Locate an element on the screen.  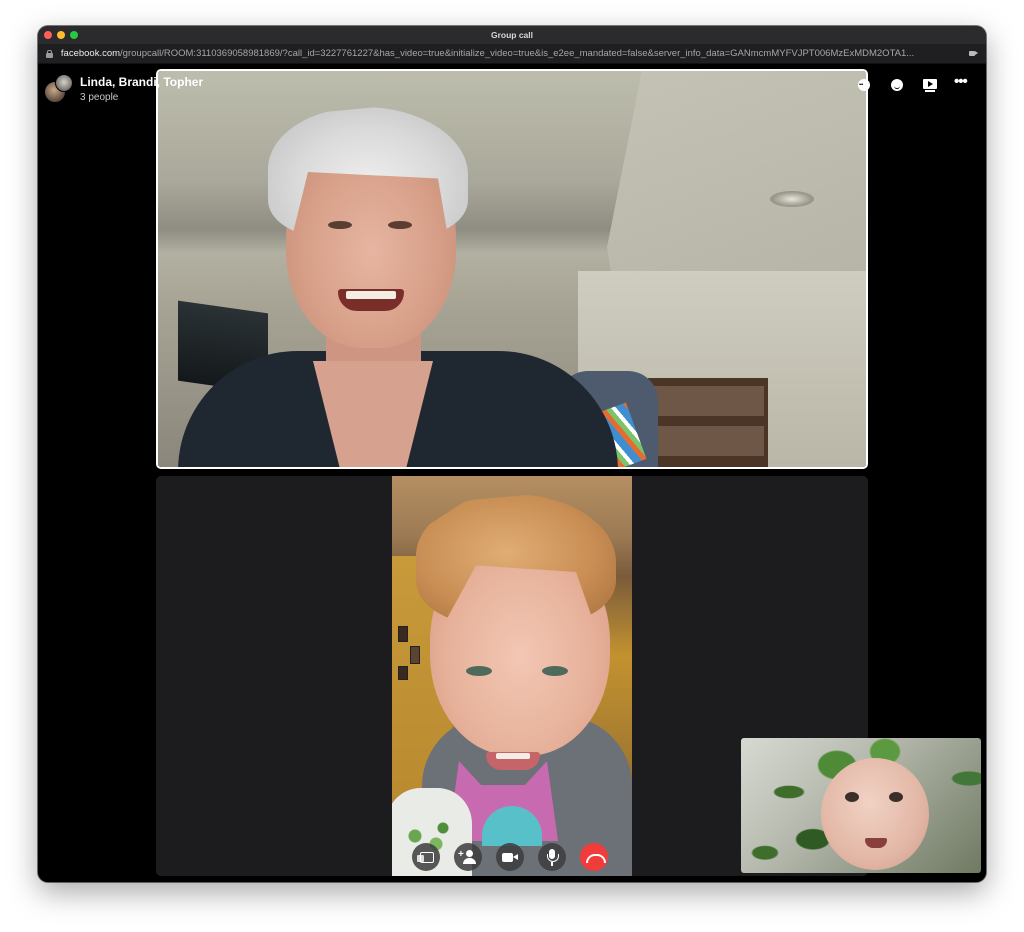
watch-together-icon is located at coordinates (930, 85).